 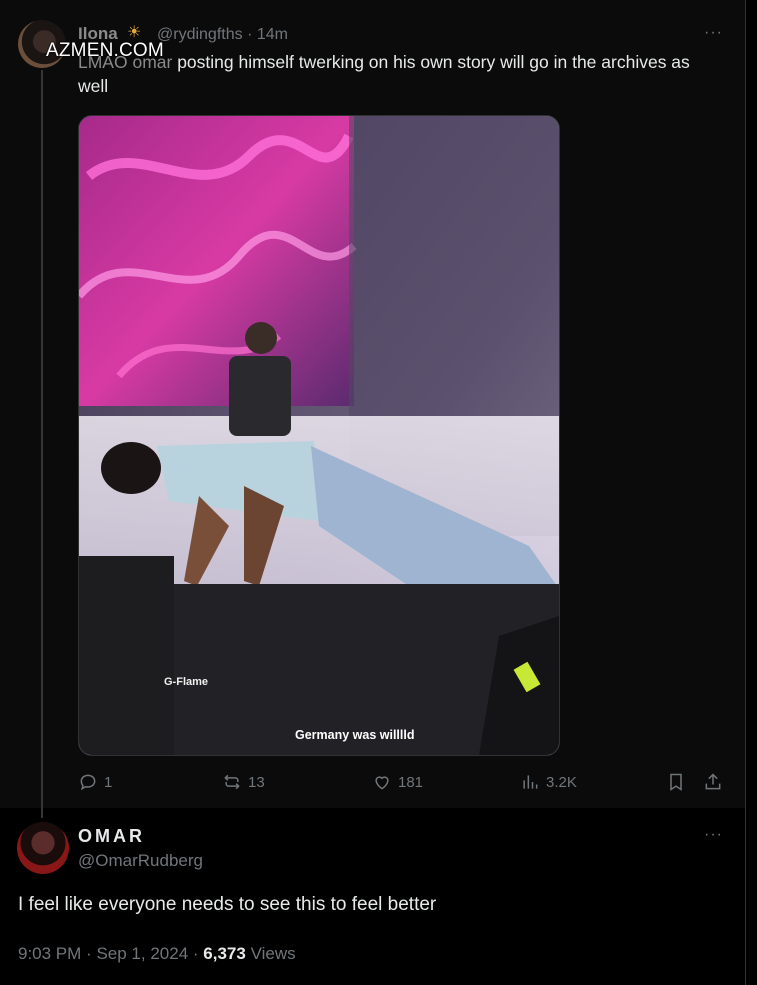 I want to click on views-button: 3.2K, so click(x=548, y=782).